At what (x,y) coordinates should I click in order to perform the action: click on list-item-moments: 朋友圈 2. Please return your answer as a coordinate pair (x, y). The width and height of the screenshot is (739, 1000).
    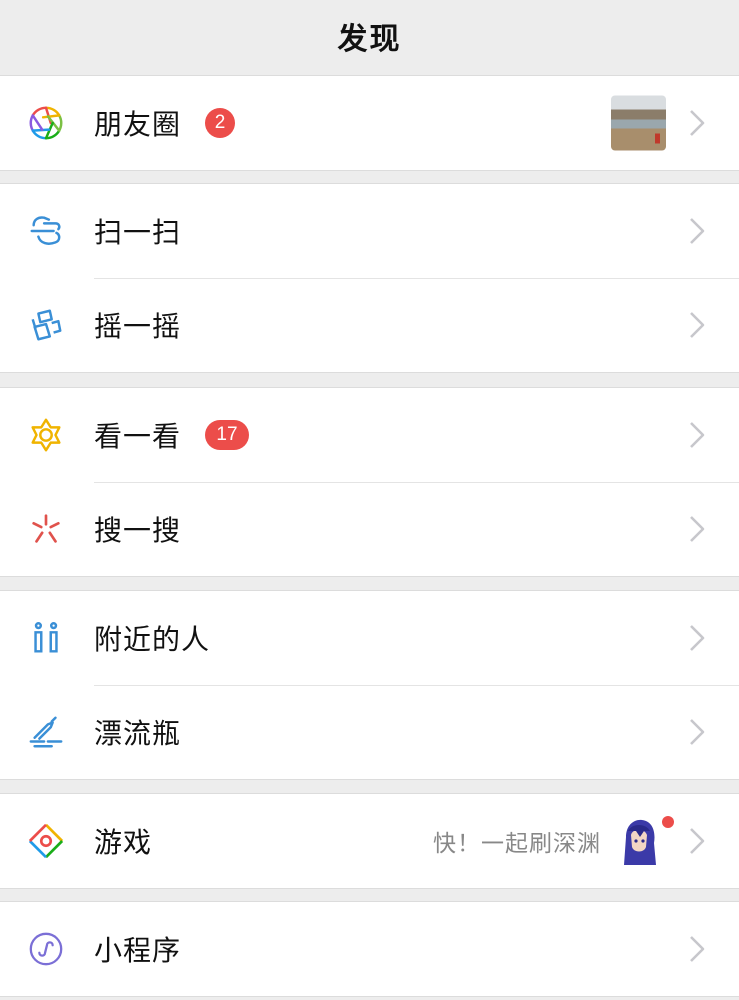
    Looking at the image, I should click on (369, 123).